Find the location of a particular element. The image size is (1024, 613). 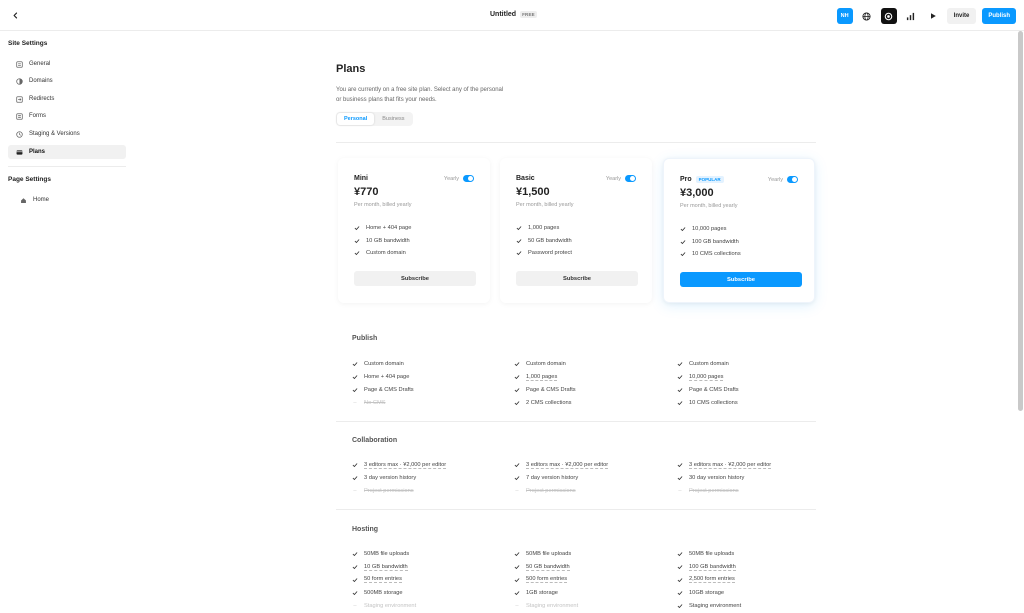

project-title-area: Untitled FREE is located at coordinates (513, 14).